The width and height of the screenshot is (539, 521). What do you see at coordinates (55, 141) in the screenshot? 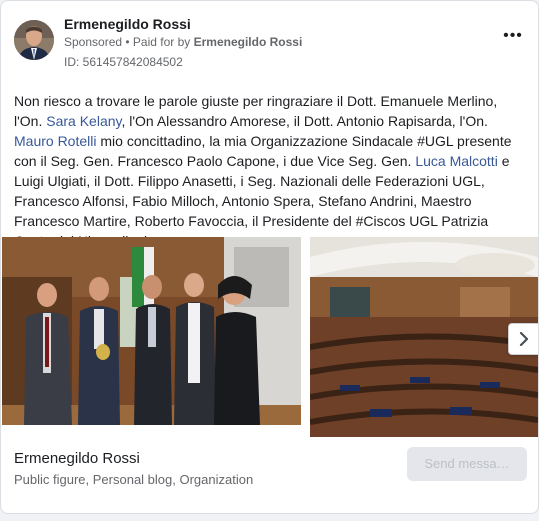
I see `mention-link: Mauro Rotelli` at bounding box center [55, 141].